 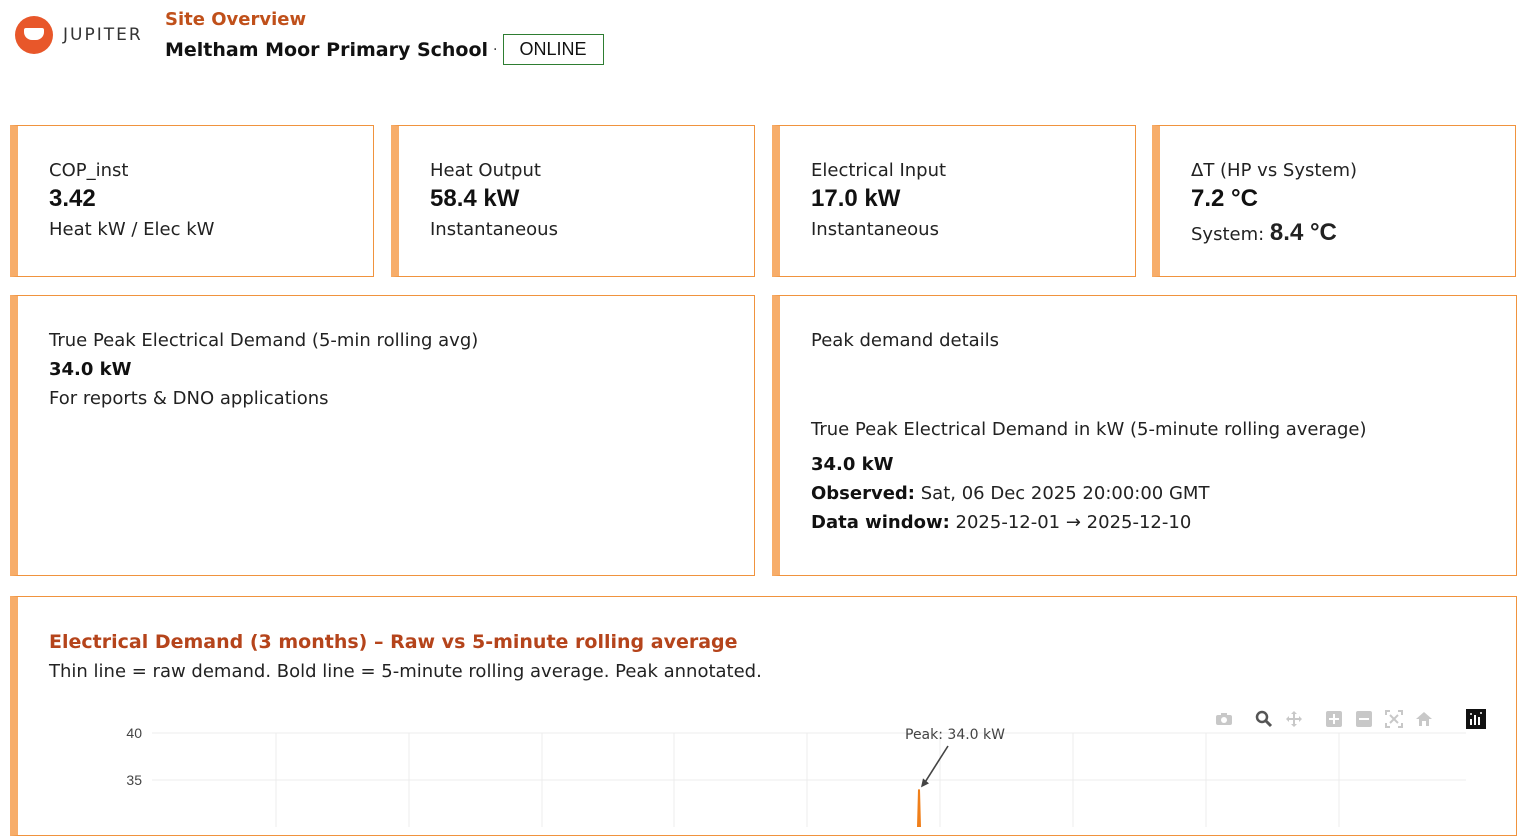 What do you see at coordinates (1353, 233) in the screenshot?
I see `kpi-sub: System: 8.4 °C` at bounding box center [1353, 233].